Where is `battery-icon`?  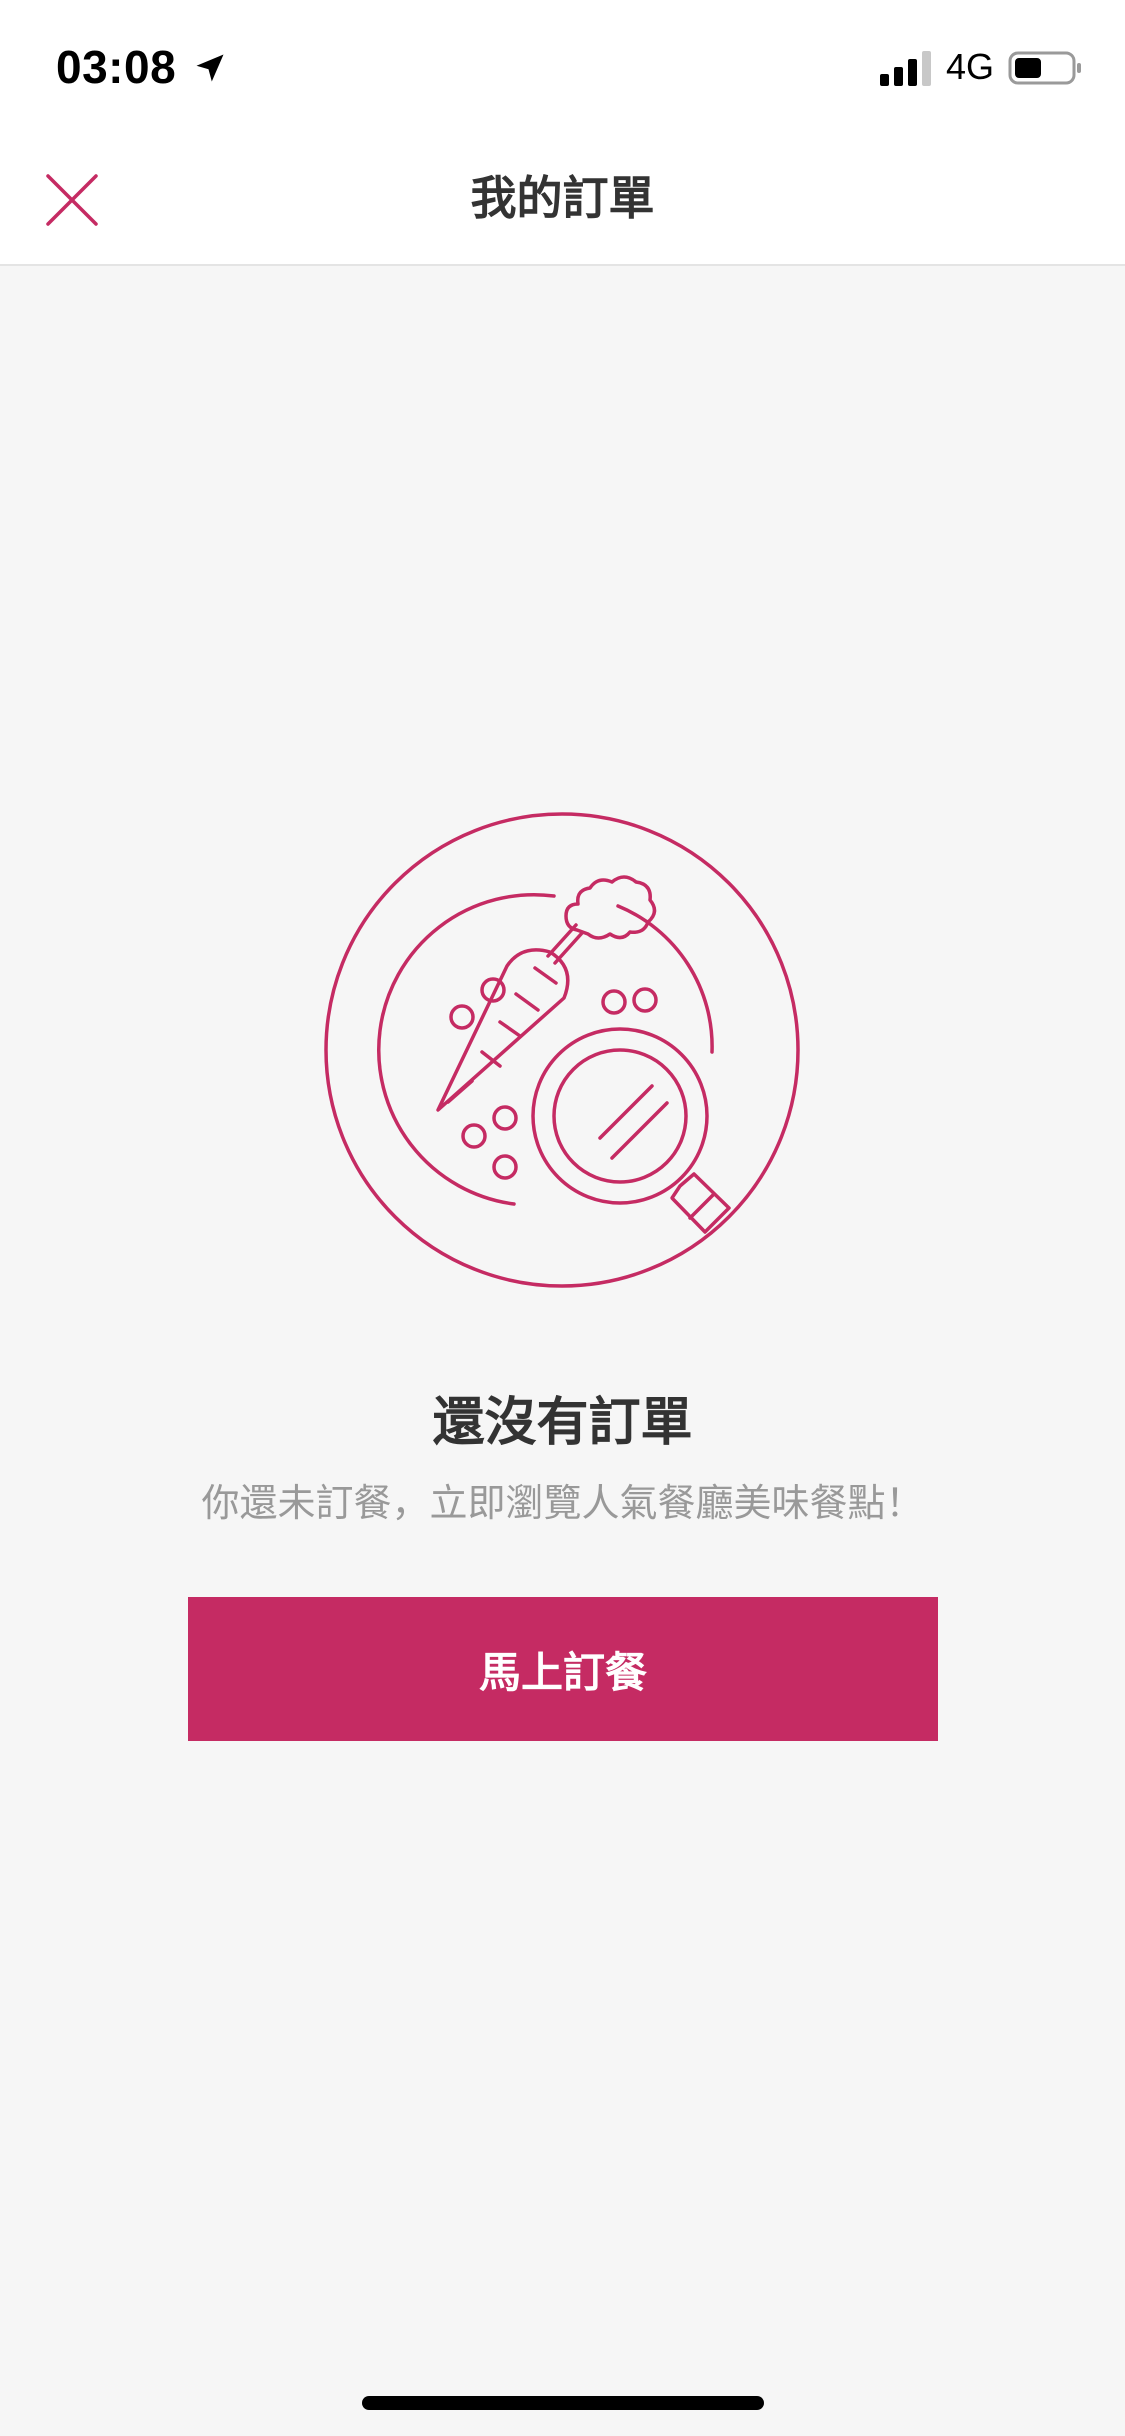
battery-icon is located at coordinates (1044, 68).